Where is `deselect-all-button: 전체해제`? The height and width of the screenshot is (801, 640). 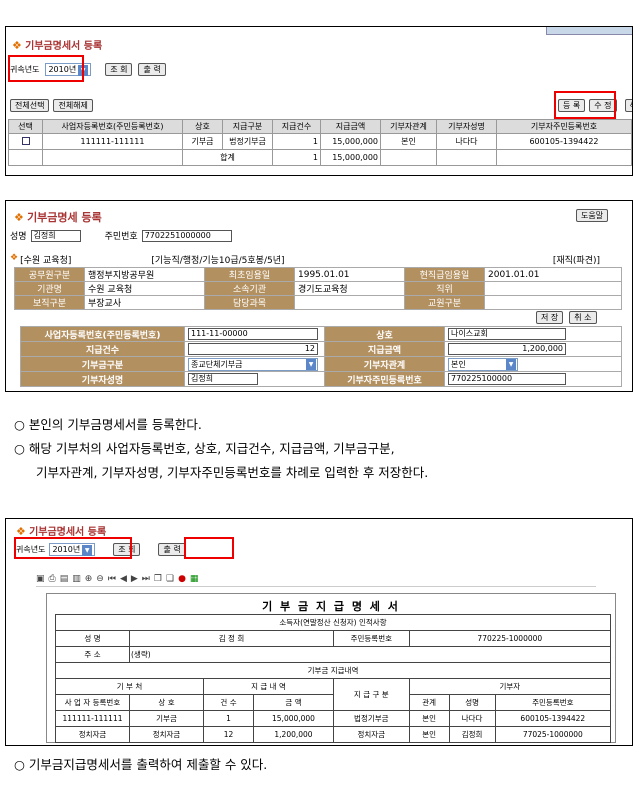
deselect-all-button: 전체해제 is located at coordinates (73, 105).